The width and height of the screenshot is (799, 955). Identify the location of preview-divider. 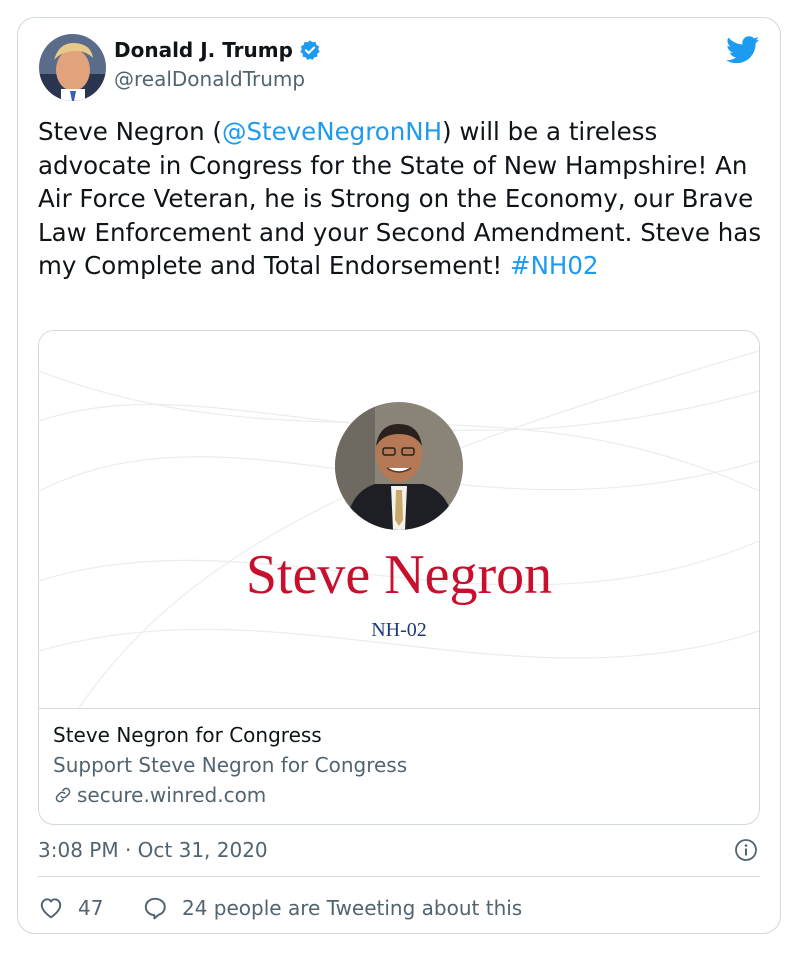
(399, 708).